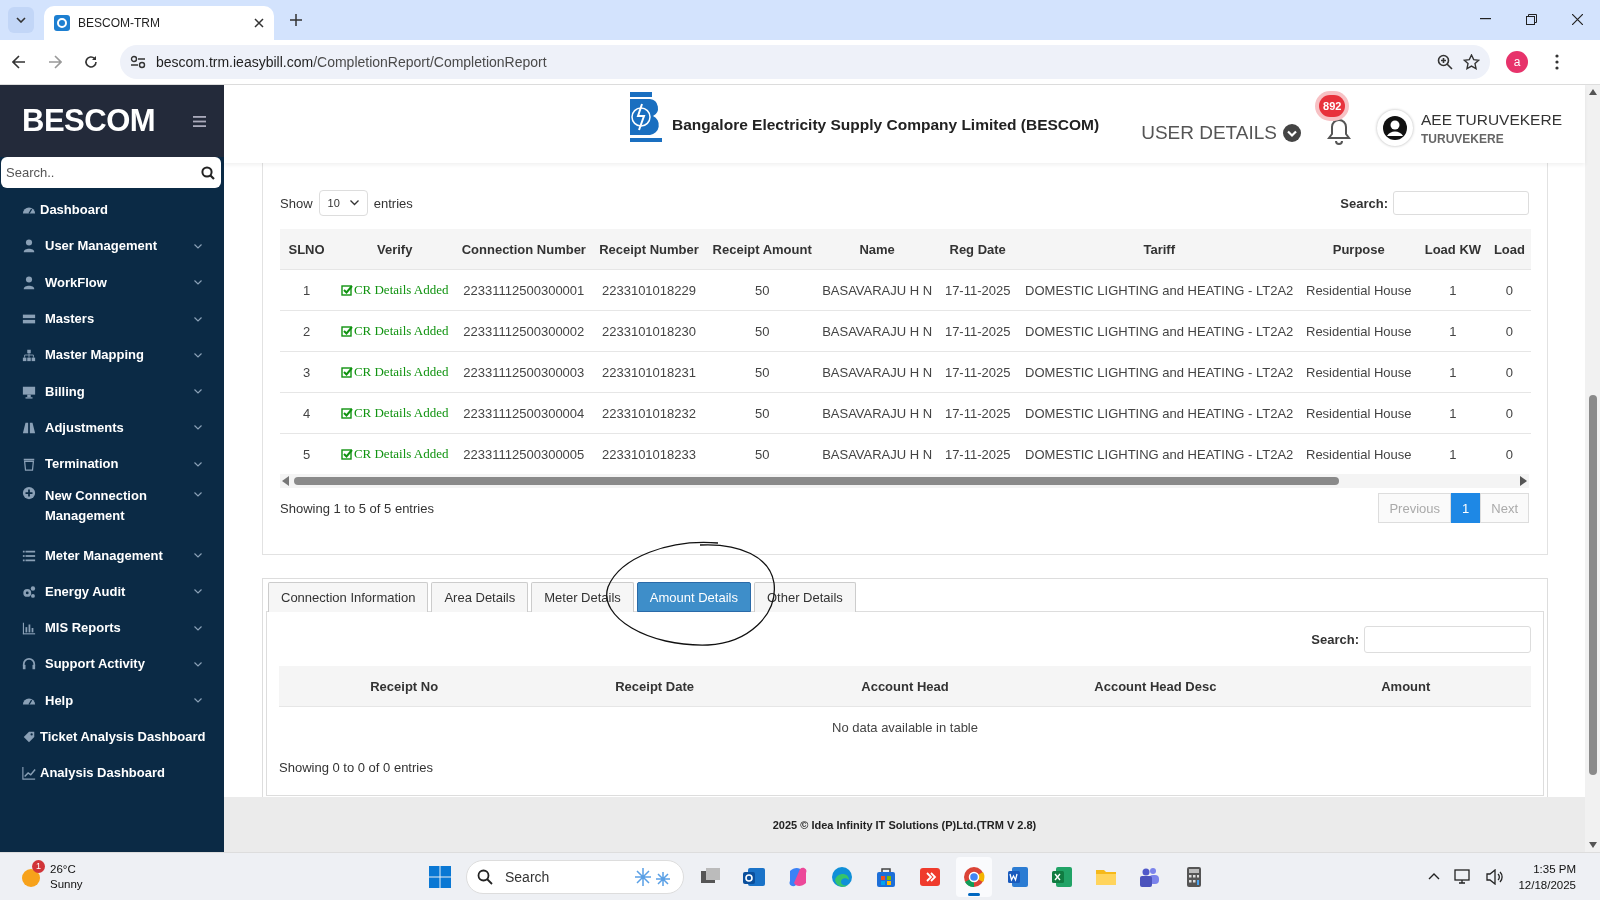 The width and height of the screenshot is (1600, 900). What do you see at coordinates (112, 355) in the screenshot?
I see `sidebar-item: Master Mapping` at bounding box center [112, 355].